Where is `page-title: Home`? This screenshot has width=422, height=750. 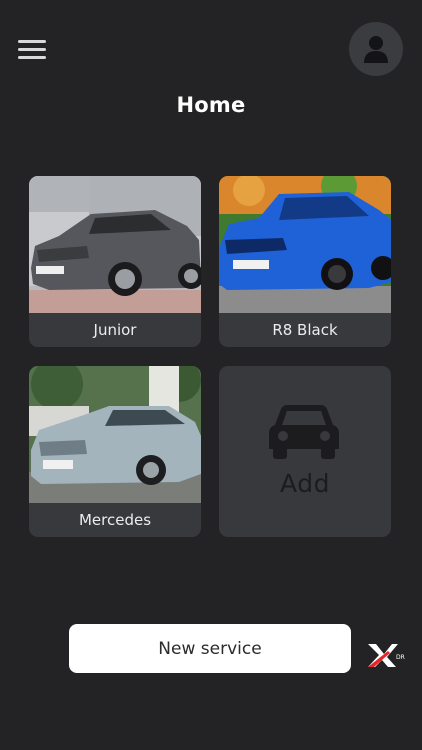 page-title: Home is located at coordinates (211, 105).